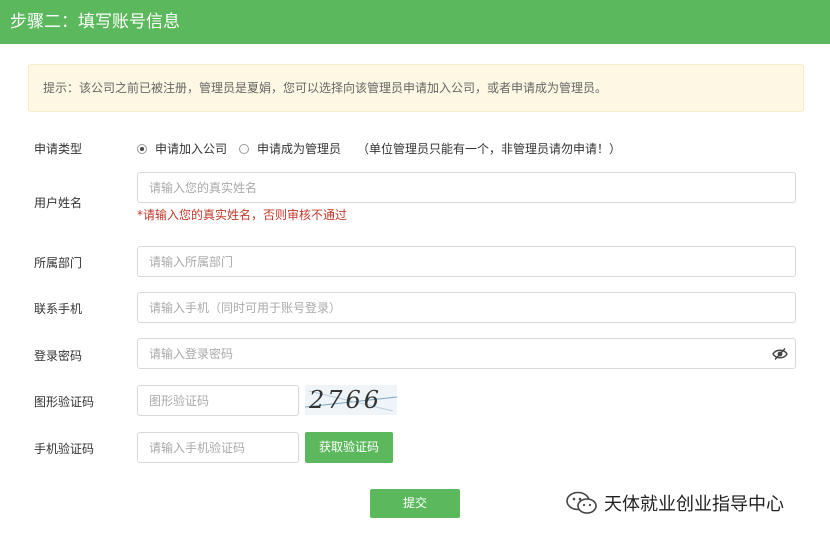 Image resolution: width=830 pixels, height=538 pixels. I want to click on get-code-button: 获取验证码, so click(349, 447).